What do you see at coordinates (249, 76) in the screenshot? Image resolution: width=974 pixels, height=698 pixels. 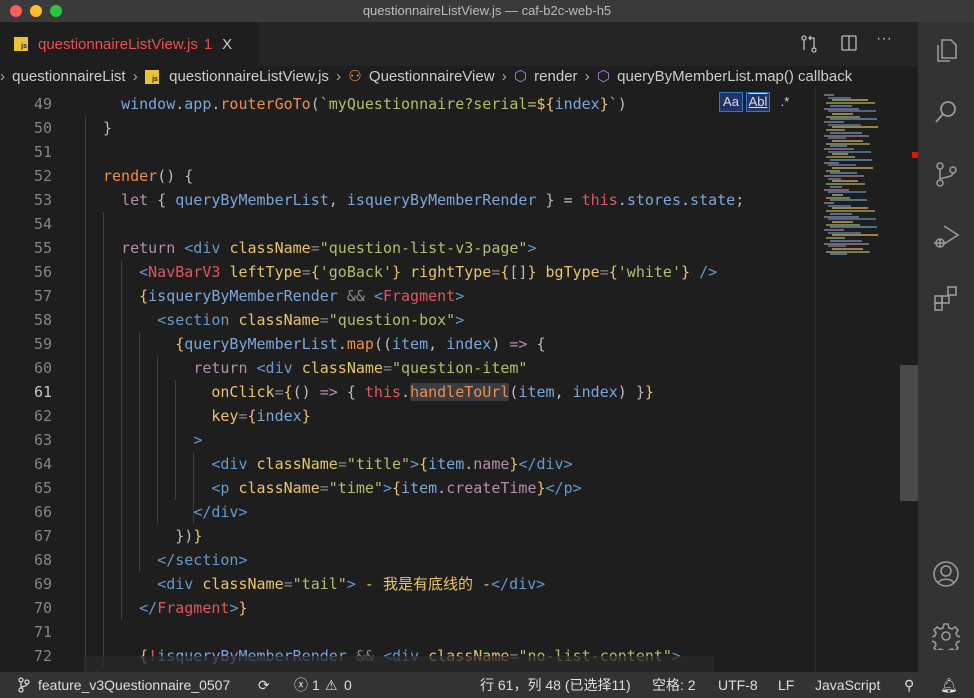 I see `breadcrumb-file: questionnaireListView.js` at bounding box center [249, 76].